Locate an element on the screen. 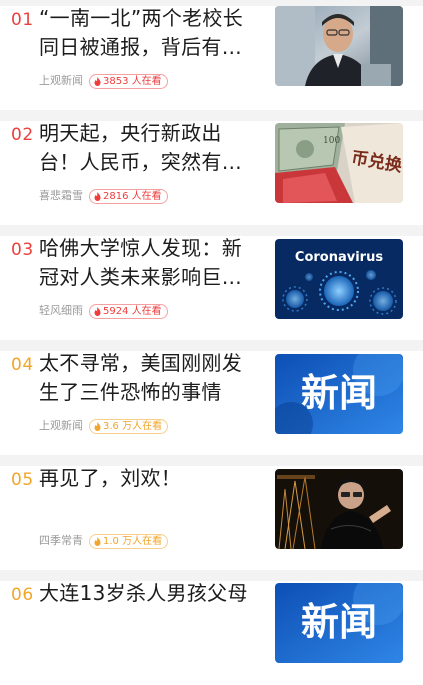  svg-text: 100 is located at coordinates (331, 141).